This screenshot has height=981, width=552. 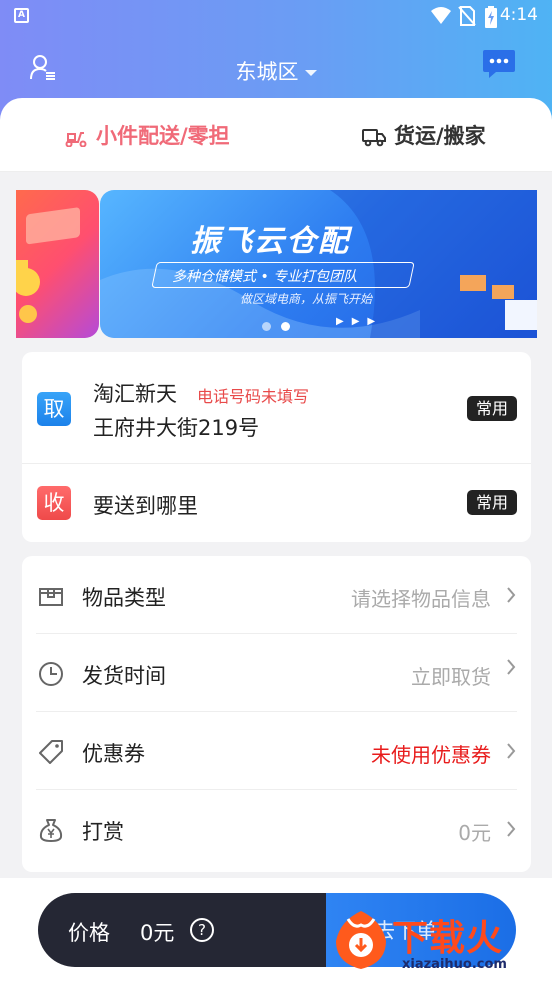 What do you see at coordinates (267, 72) in the screenshot?
I see `city-label: 东城区` at bounding box center [267, 72].